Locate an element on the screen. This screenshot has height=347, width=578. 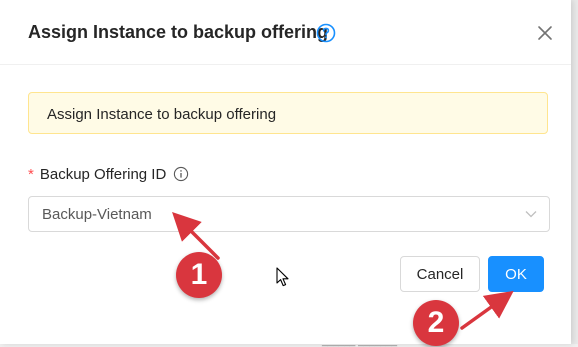
background-text: ______ _______ is located at coordinates (360, 341).